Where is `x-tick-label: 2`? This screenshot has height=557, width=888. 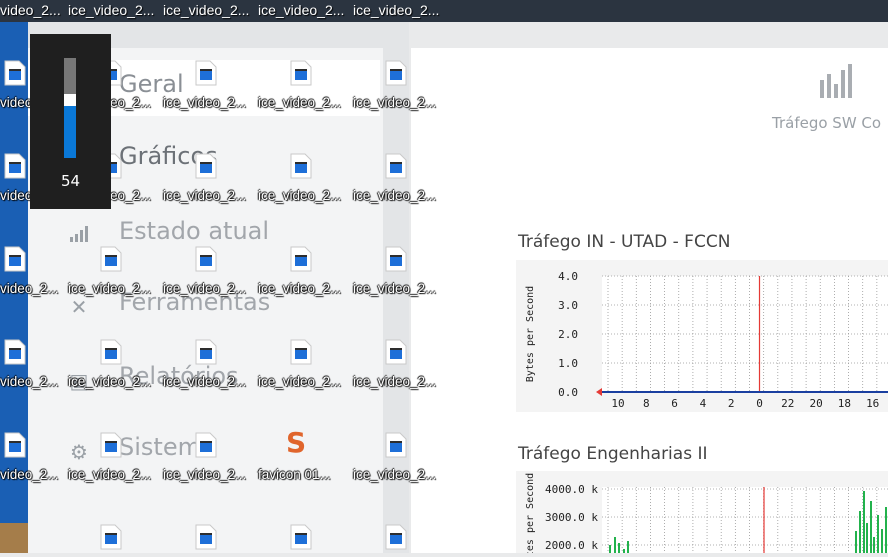 x-tick-label: 2 is located at coordinates (731, 403).